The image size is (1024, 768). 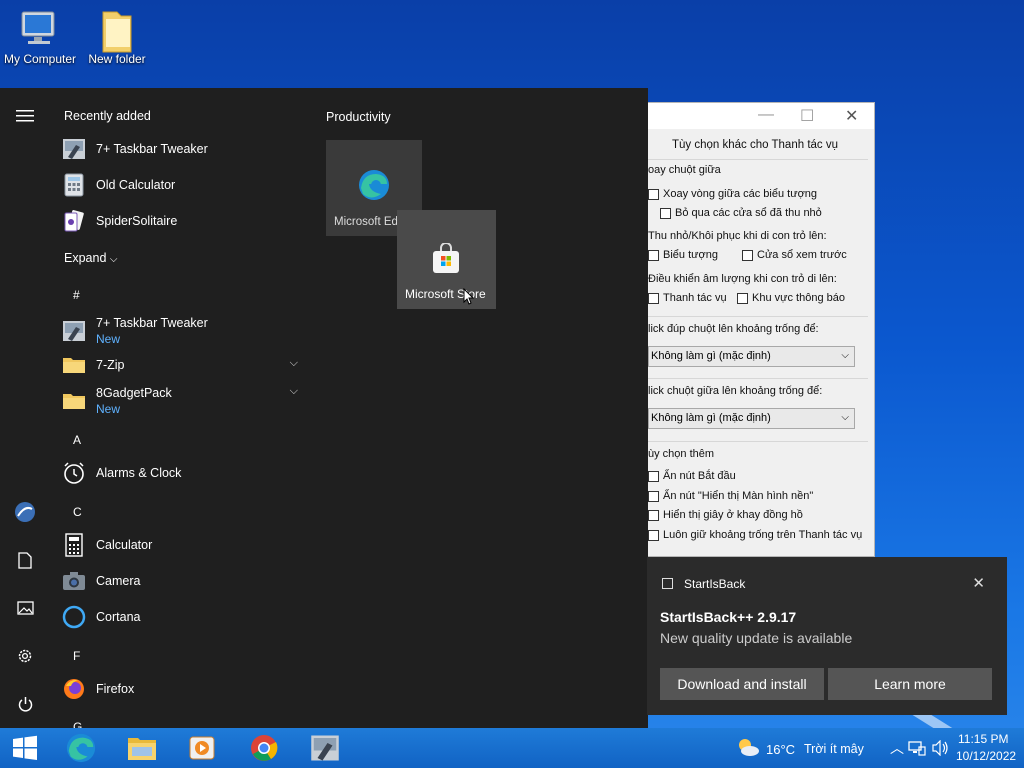 What do you see at coordinates (77, 440) in the screenshot?
I see `section-header: A` at bounding box center [77, 440].